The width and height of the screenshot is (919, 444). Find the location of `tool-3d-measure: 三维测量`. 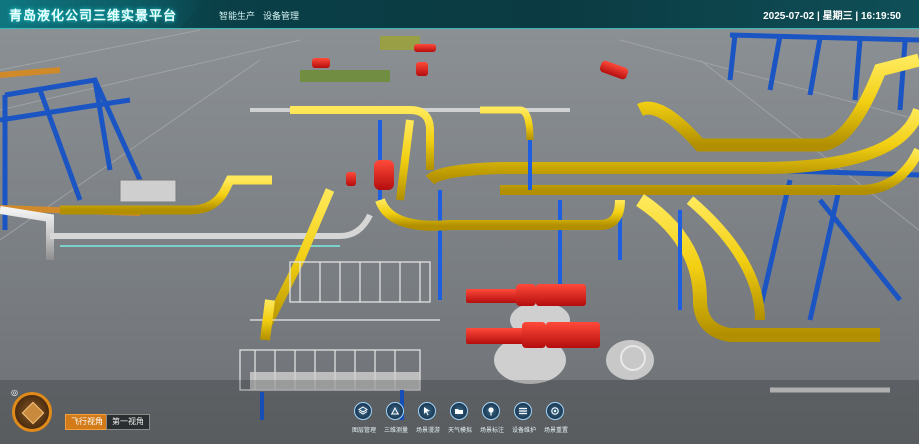

tool-3d-measure: 三维测量 is located at coordinates (396, 422).